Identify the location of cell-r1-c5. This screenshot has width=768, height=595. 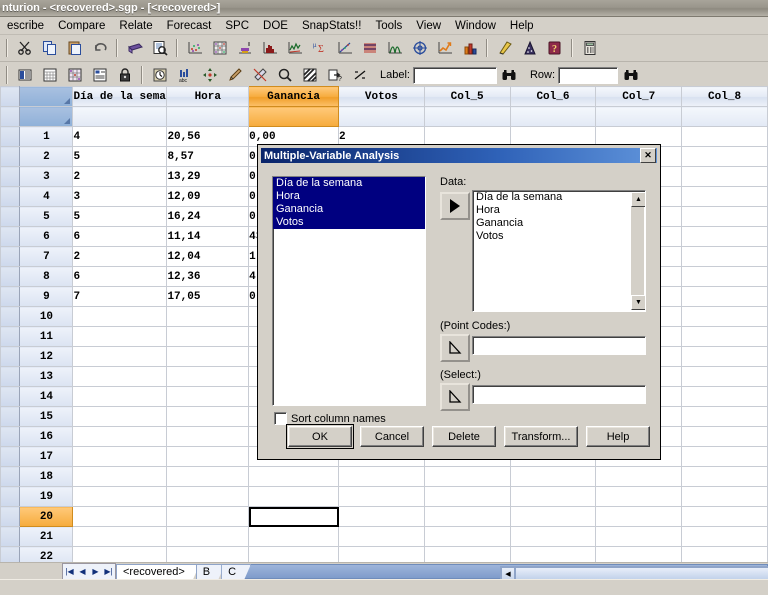
(467, 136).